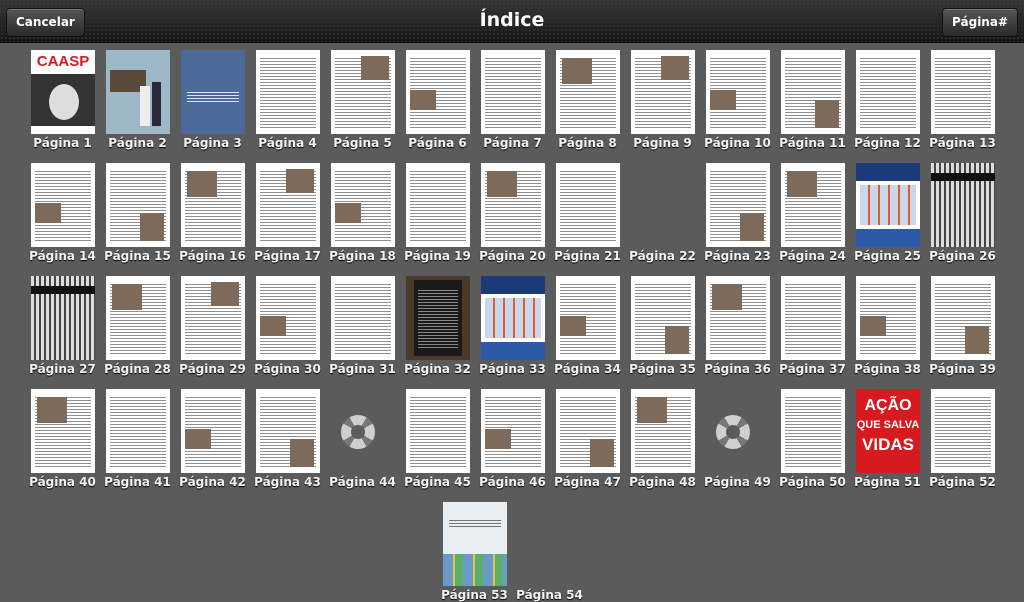 This screenshot has height=602, width=1024. I want to click on page-label: Página 21, so click(587, 256).